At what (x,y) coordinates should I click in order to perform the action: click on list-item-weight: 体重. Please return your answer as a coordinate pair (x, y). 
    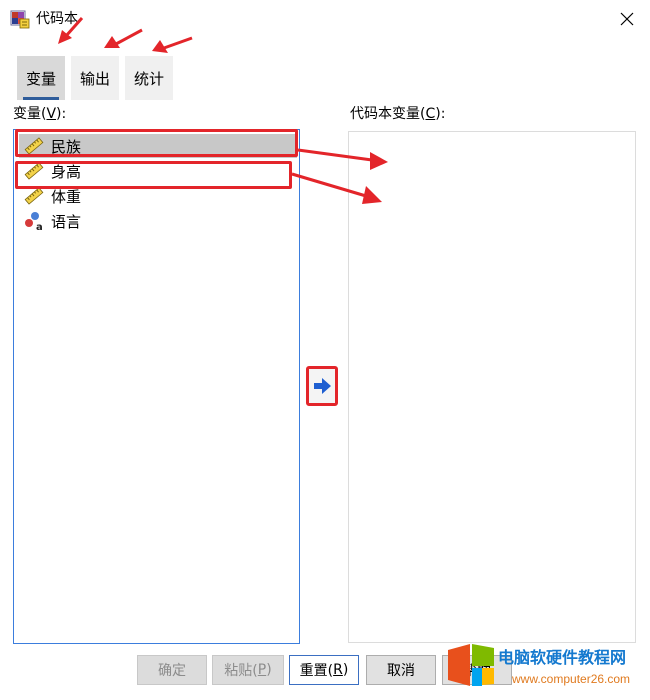
    Looking at the image, I should click on (158, 196).